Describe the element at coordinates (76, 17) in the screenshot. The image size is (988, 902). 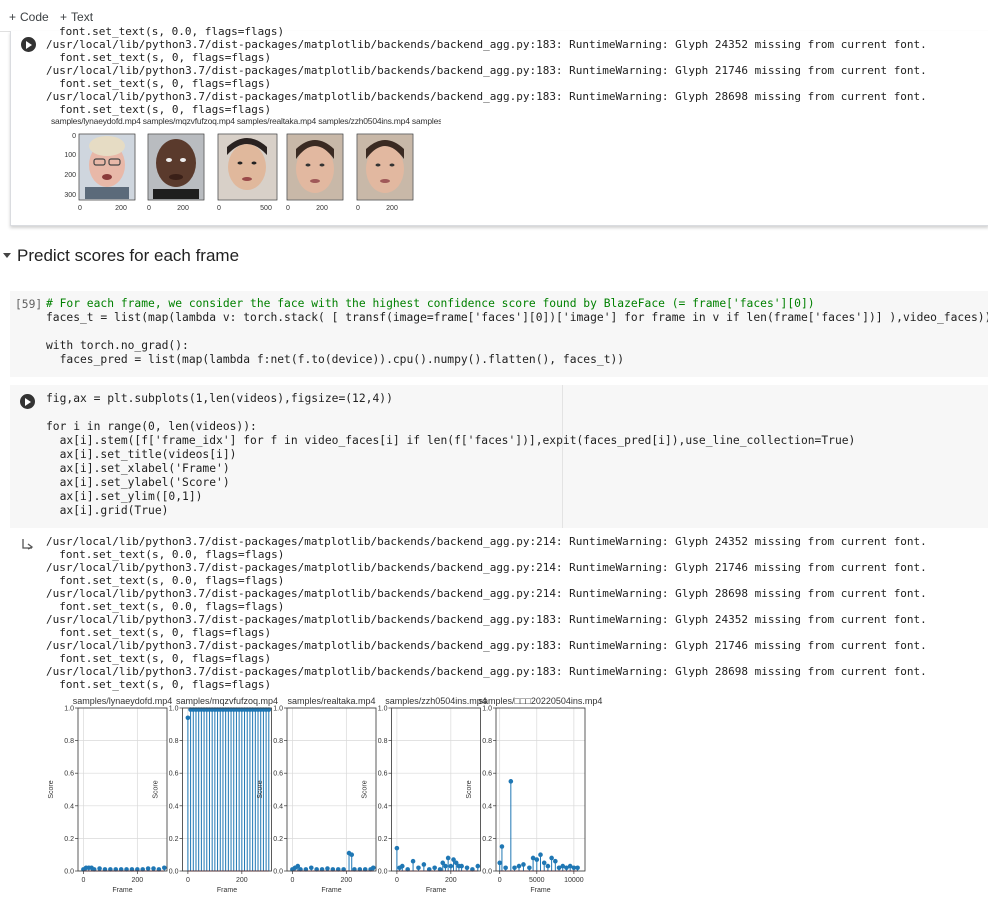
I see `add-text-button: + Text` at that location.